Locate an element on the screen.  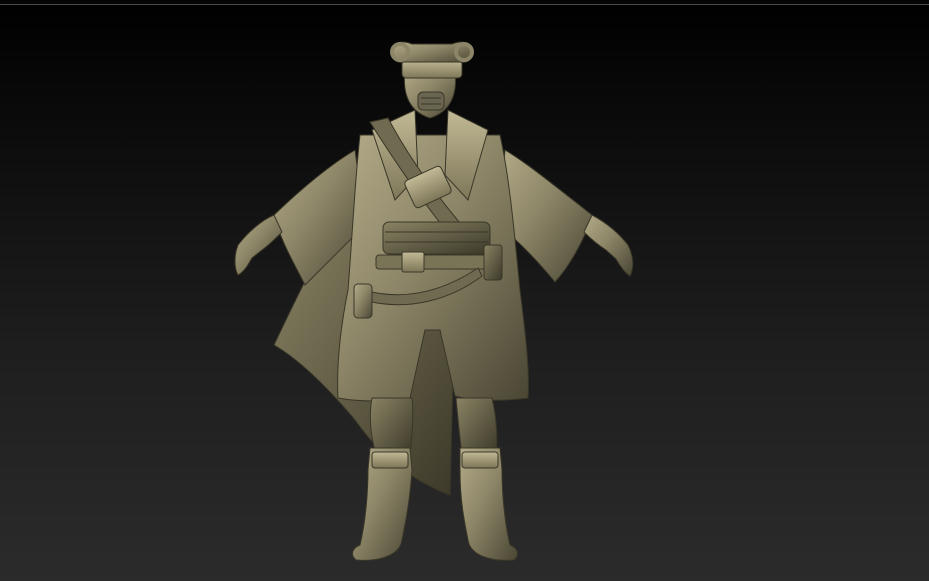
left-boot-cuff is located at coordinates (390, 460).